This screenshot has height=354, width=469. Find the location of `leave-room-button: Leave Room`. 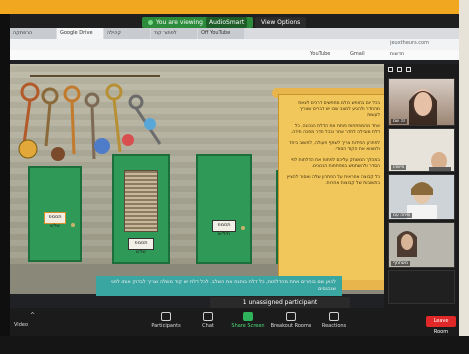

leave-room-button: Leave Room is located at coordinates (441, 325).